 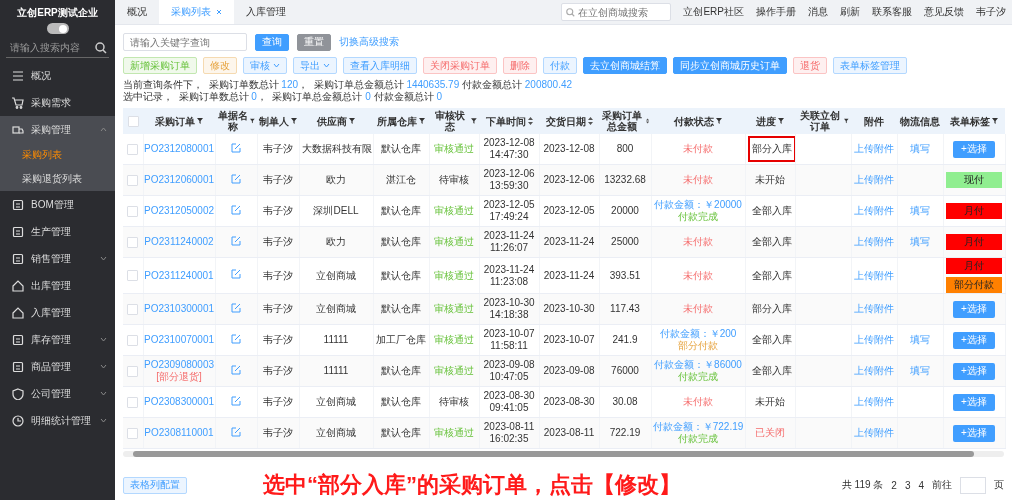 I want to click on toolbar-button: 修改, so click(x=220, y=65).